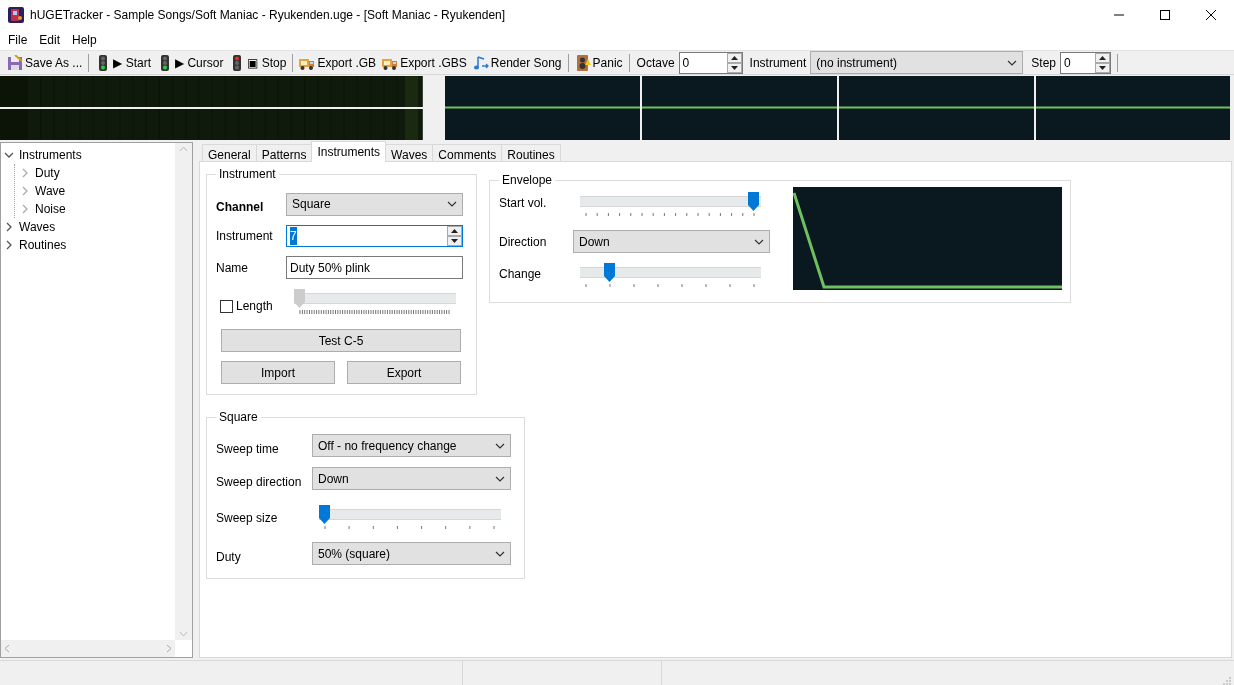  Describe the element at coordinates (245, 236) in the screenshot. I see `field-label: Instrument` at that location.